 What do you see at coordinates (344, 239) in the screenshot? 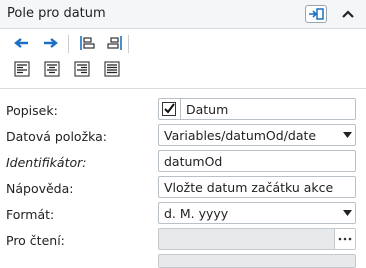
I see `ellipsis-icon` at bounding box center [344, 239].